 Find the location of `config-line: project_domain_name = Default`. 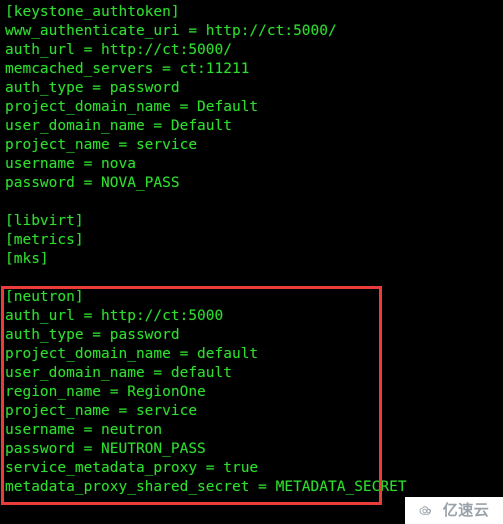

config-line: project_domain_name = Default is located at coordinates (132, 107).